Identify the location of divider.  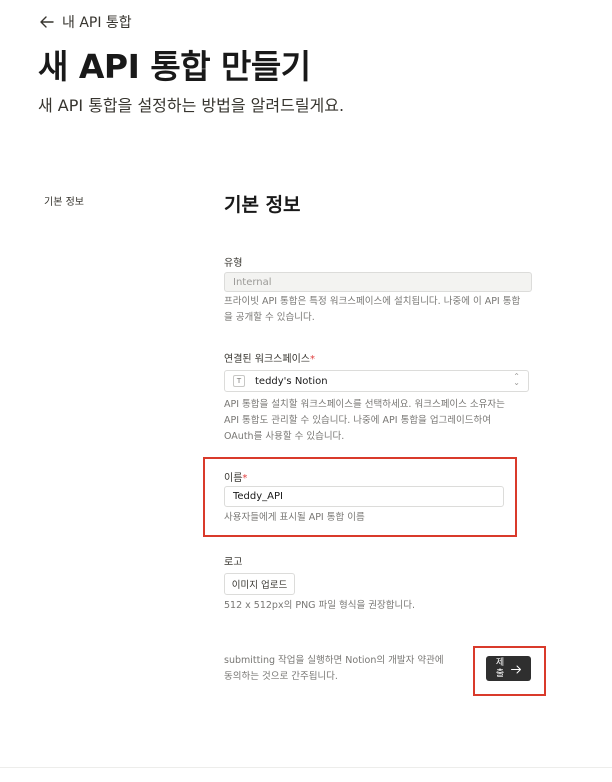
(306, 767).